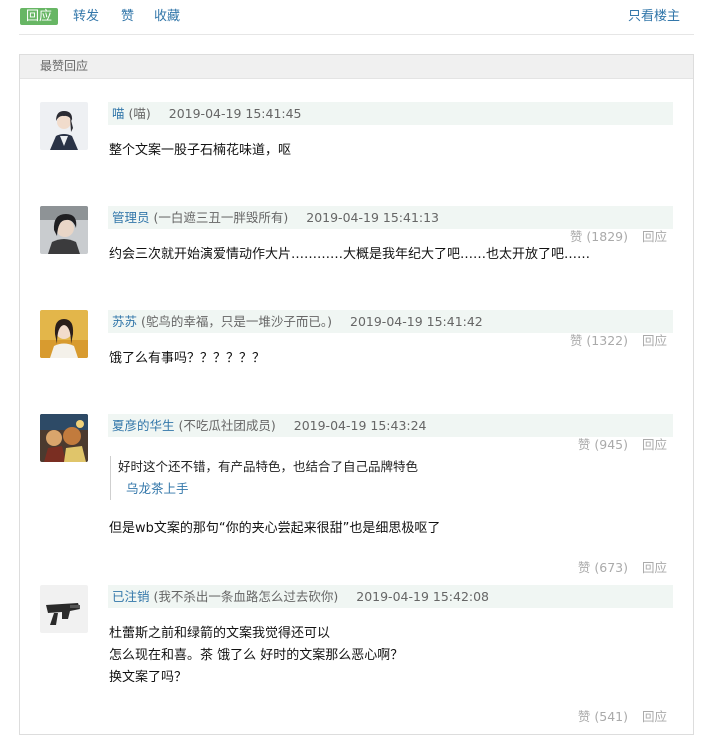 This screenshot has width=713, height=749. I want to click on comment-line: 怎么现在和喜。茶 饿了么 好时的文案那么恶心啊？, so click(256, 655).